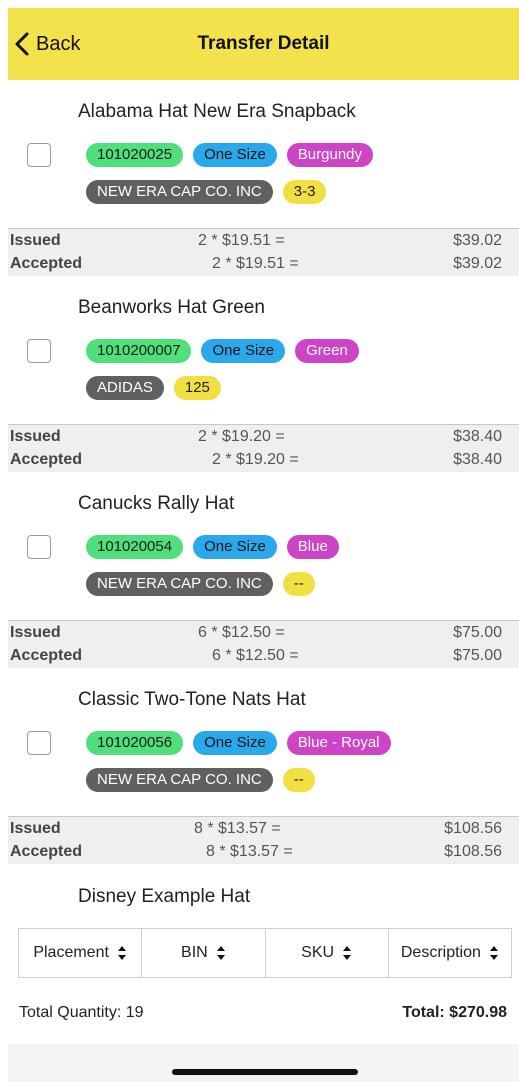 This screenshot has width=519, height=1082. Describe the element at coordinates (477, 459) in the screenshot. I see `accepted-amount: $38.40` at that location.